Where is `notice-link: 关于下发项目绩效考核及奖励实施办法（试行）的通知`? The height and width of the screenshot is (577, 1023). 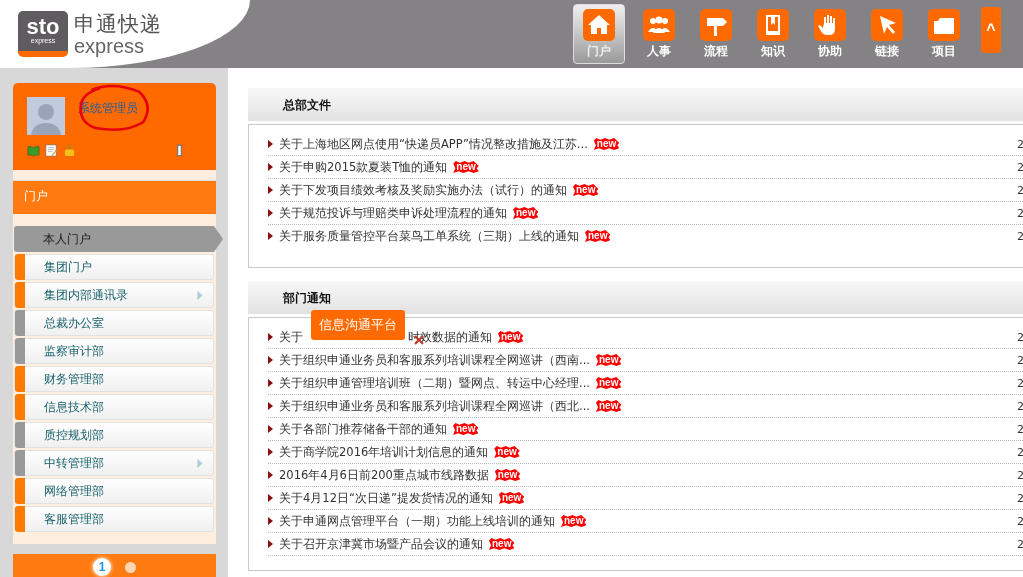 notice-link: 关于下发项目绩效考核及奖励实施办法（试行）的通知 is located at coordinates (423, 190).